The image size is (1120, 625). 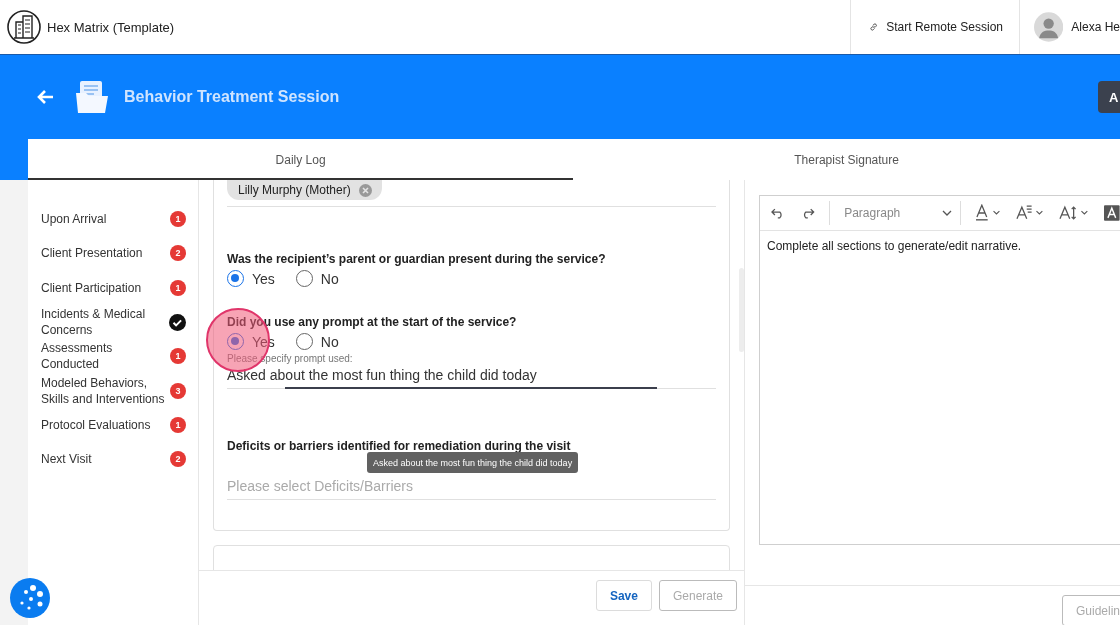 What do you see at coordinates (399, 446) in the screenshot?
I see `question-label: Deficits or barriers identified for remediation during the visit` at bounding box center [399, 446].